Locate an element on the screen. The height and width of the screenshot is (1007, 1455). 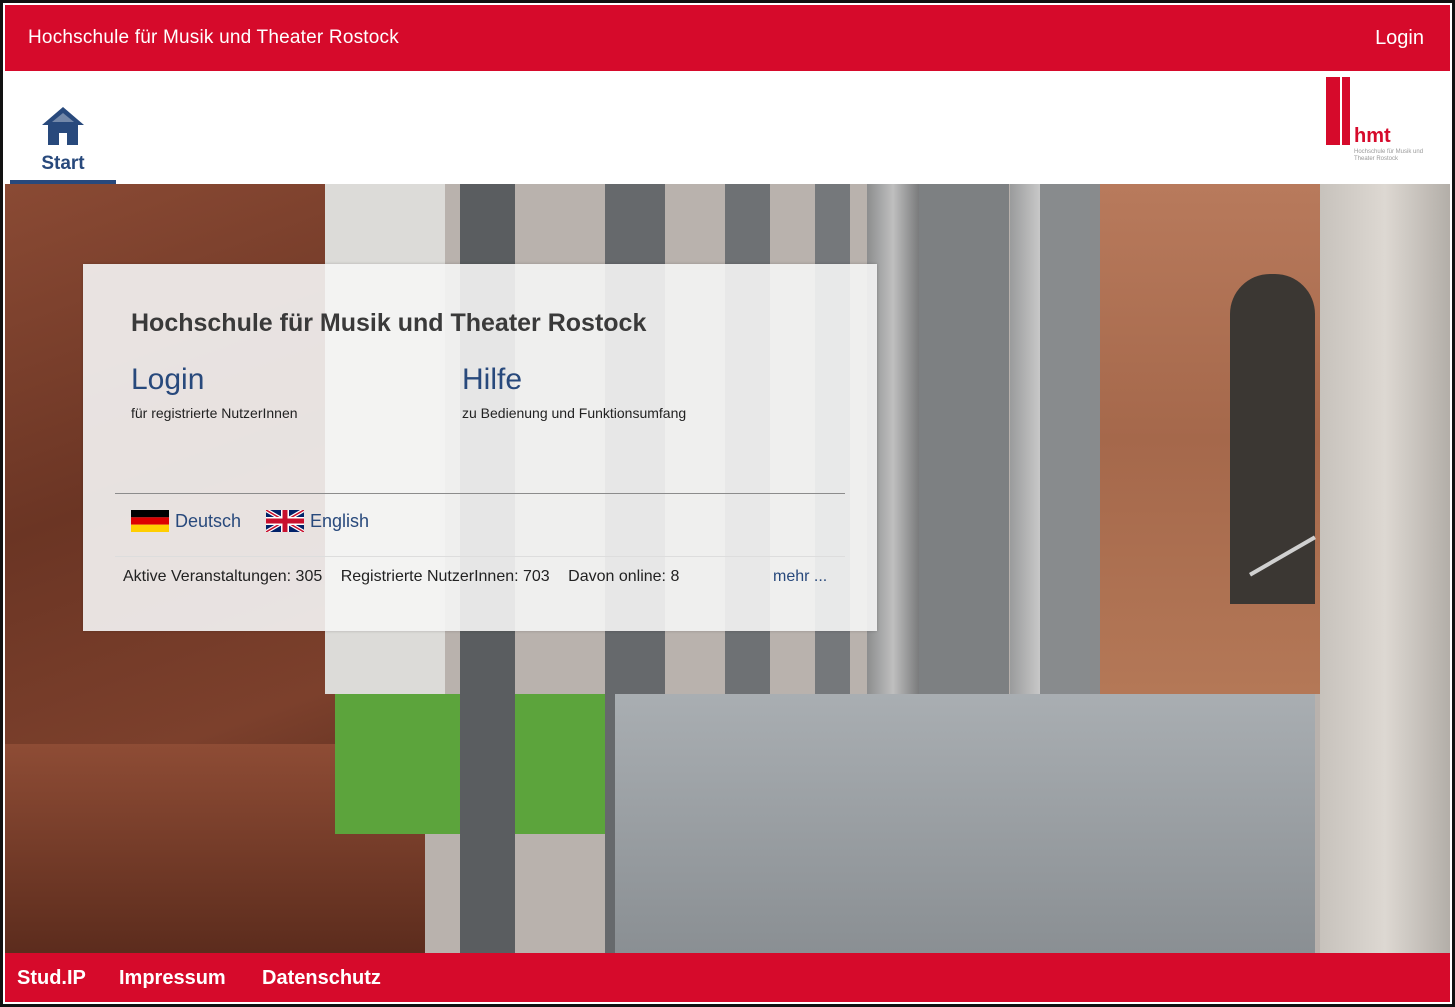
footer-link-datenschutz: Datenschutz is located at coordinates (321, 978).